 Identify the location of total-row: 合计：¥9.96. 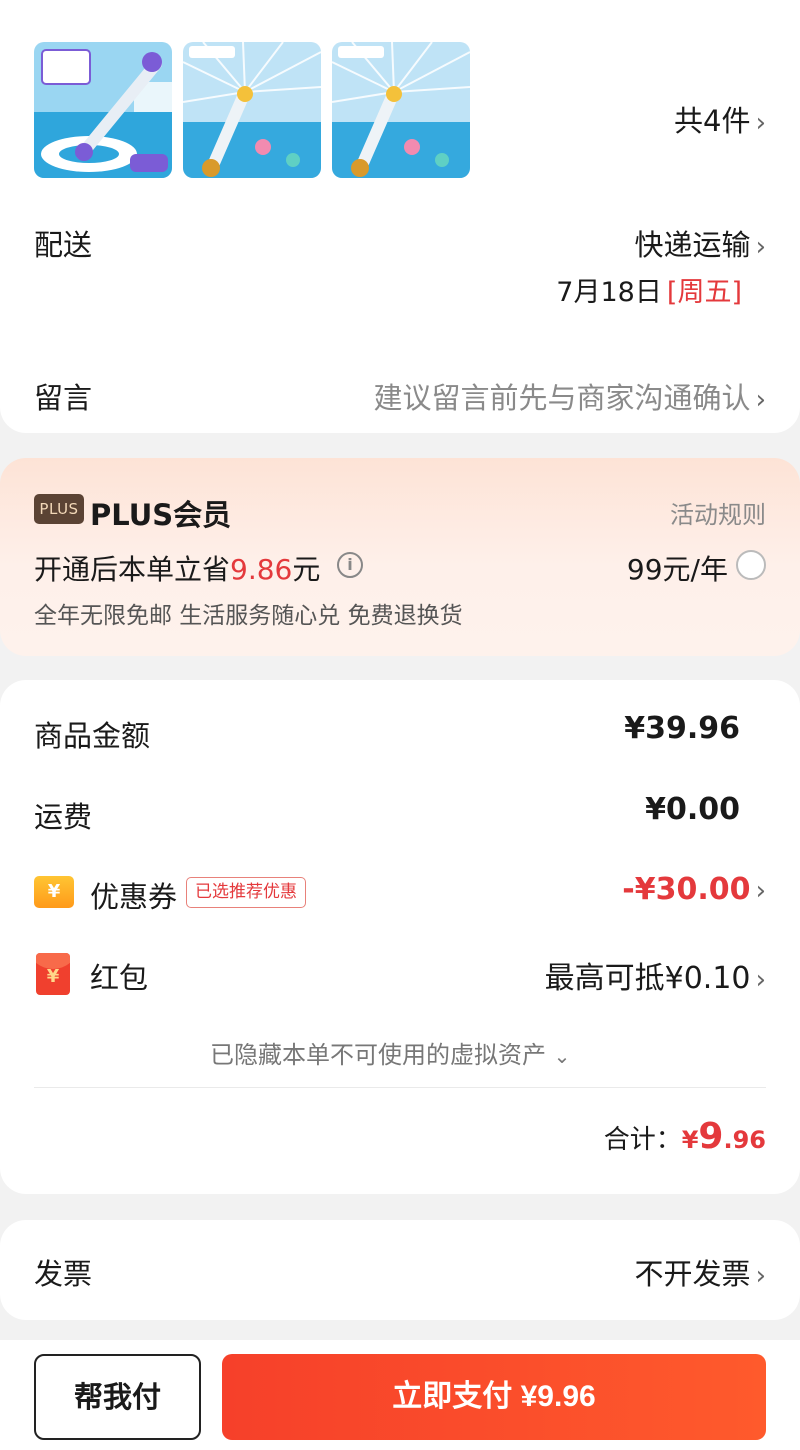
(685, 1136).